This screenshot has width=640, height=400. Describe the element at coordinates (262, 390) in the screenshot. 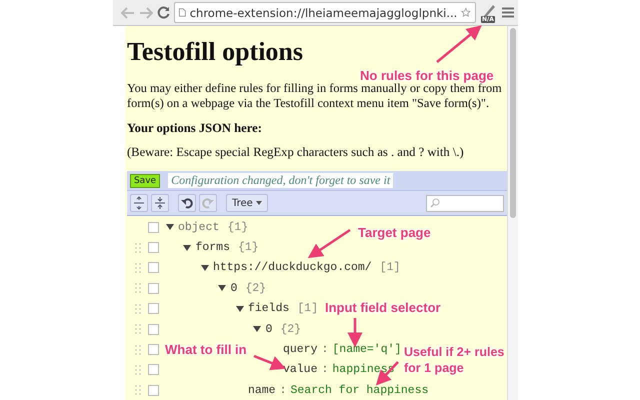

I see `tree-key: name` at that location.